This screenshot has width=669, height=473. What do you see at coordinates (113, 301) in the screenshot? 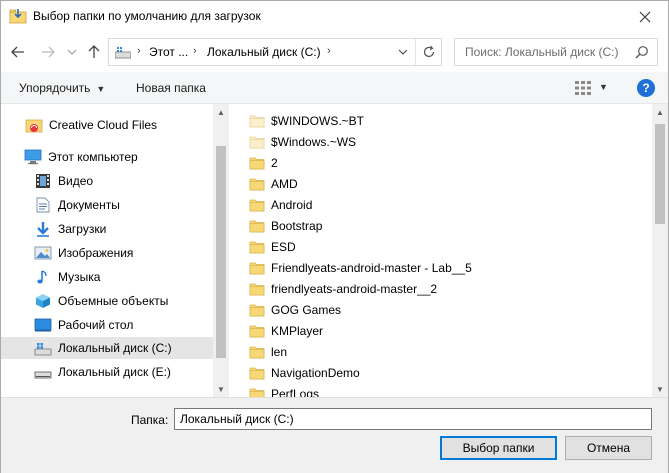
I see `nav-item-label: Объемные объекты` at bounding box center [113, 301].